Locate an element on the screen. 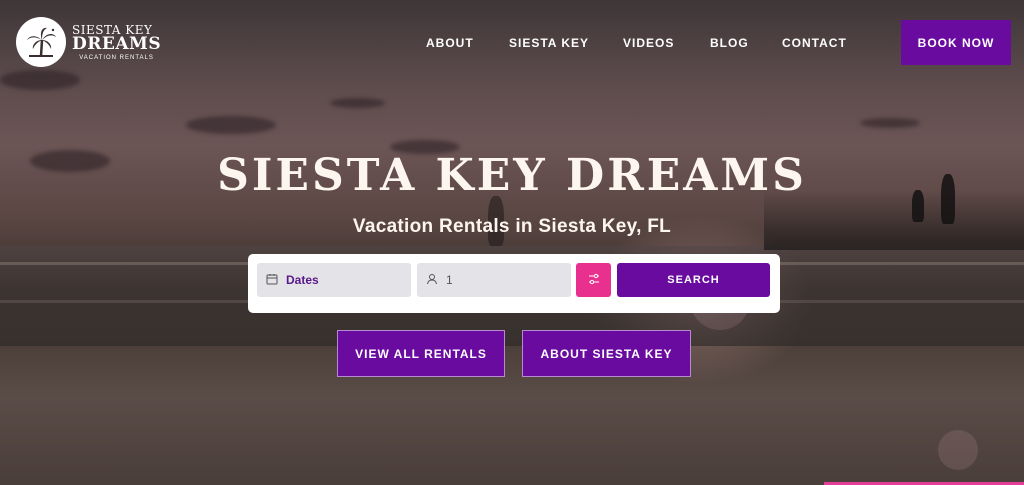 This screenshot has height=485, width=1024. nav-item-blog: BLOG is located at coordinates (729, 43).